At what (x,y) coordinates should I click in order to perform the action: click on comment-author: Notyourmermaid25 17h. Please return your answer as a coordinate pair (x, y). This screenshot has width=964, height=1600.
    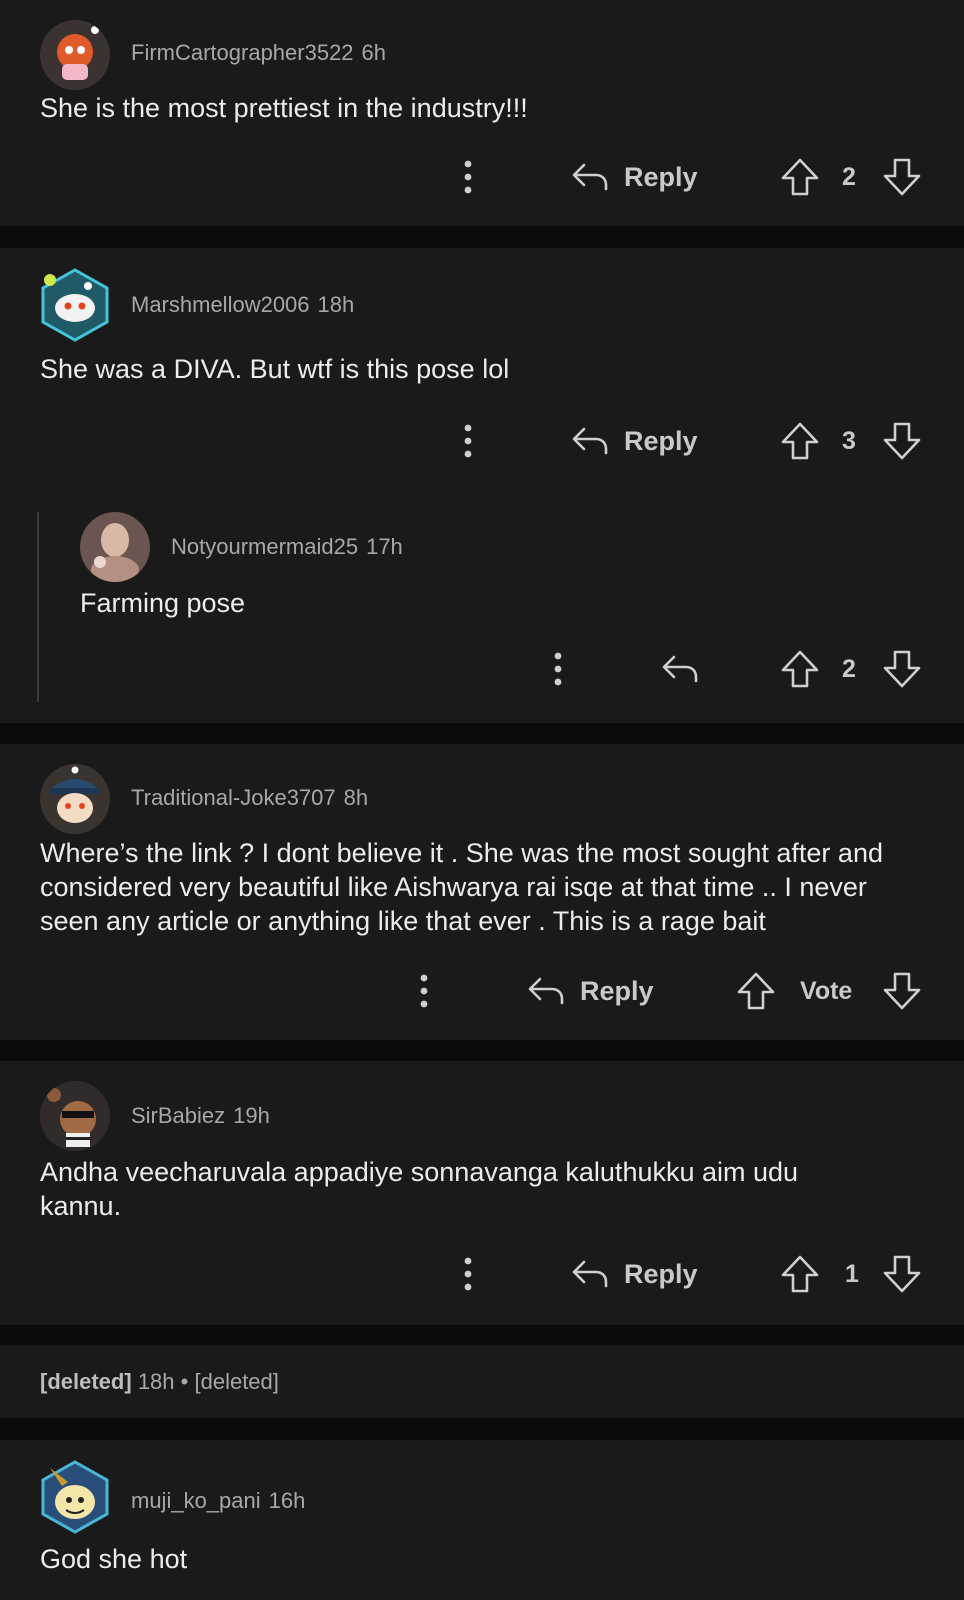
    Looking at the image, I should click on (287, 547).